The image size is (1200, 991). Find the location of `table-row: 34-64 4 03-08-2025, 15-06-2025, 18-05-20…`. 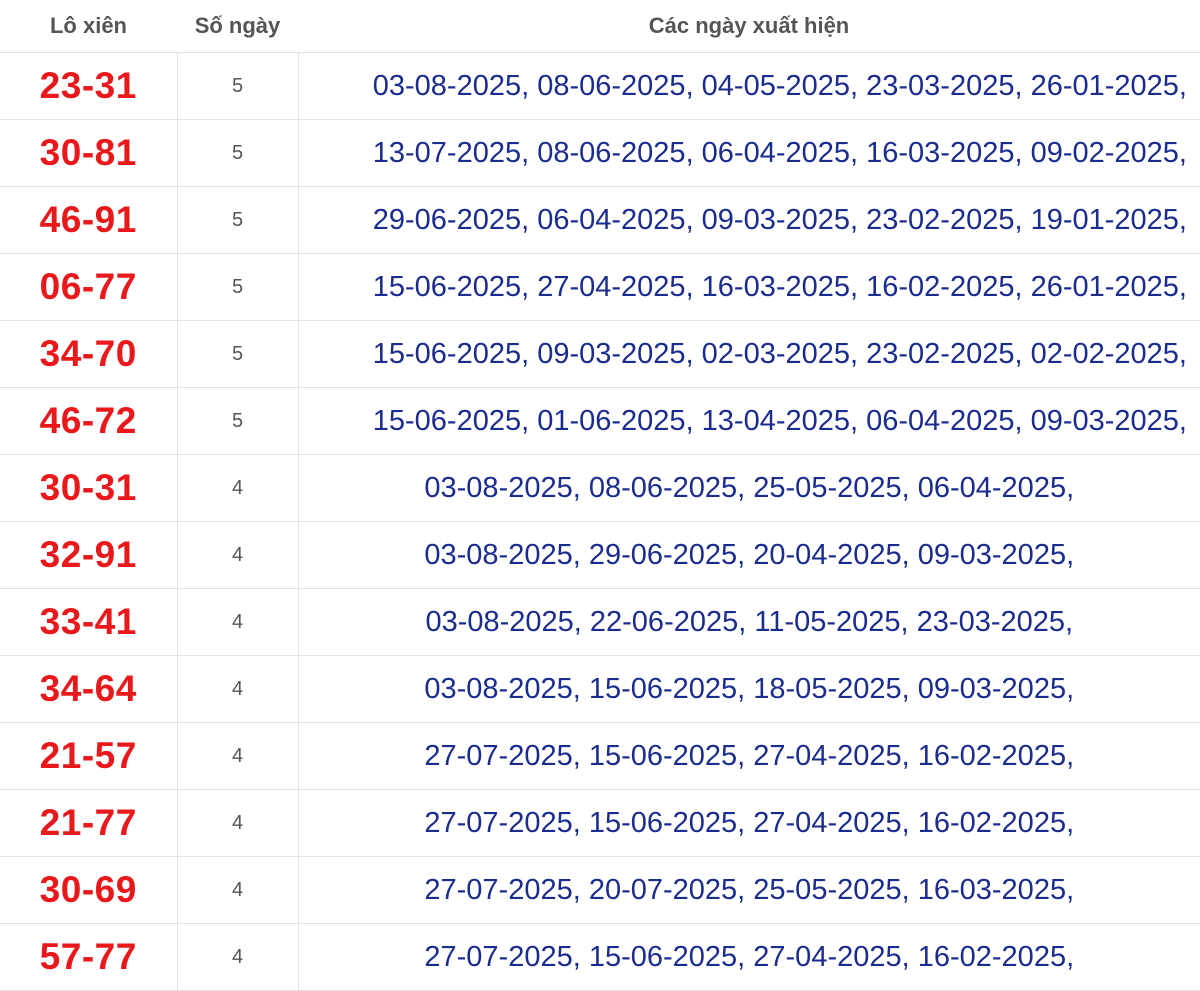

table-row: 34-64 4 03-08-2025, 15-06-2025, 18-05-20… is located at coordinates (600, 689).